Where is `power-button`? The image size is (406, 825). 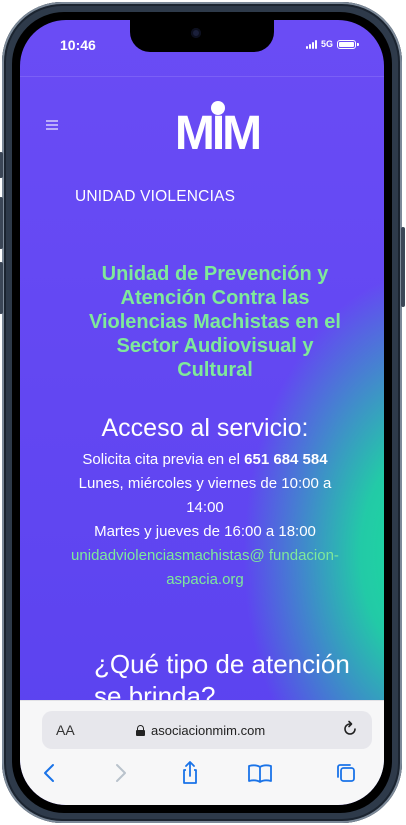 power-button is located at coordinates (403, 267).